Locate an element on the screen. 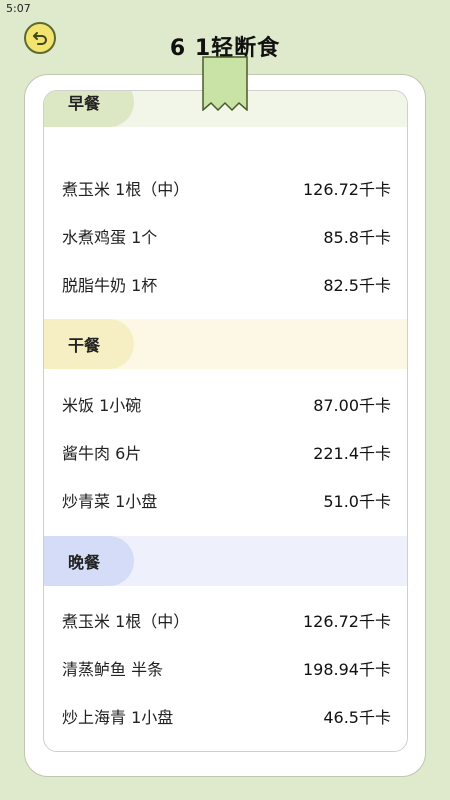 The image size is (450, 800). food-row: 炒上海青 1小盘 46.5千卡 is located at coordinates (225, 716).